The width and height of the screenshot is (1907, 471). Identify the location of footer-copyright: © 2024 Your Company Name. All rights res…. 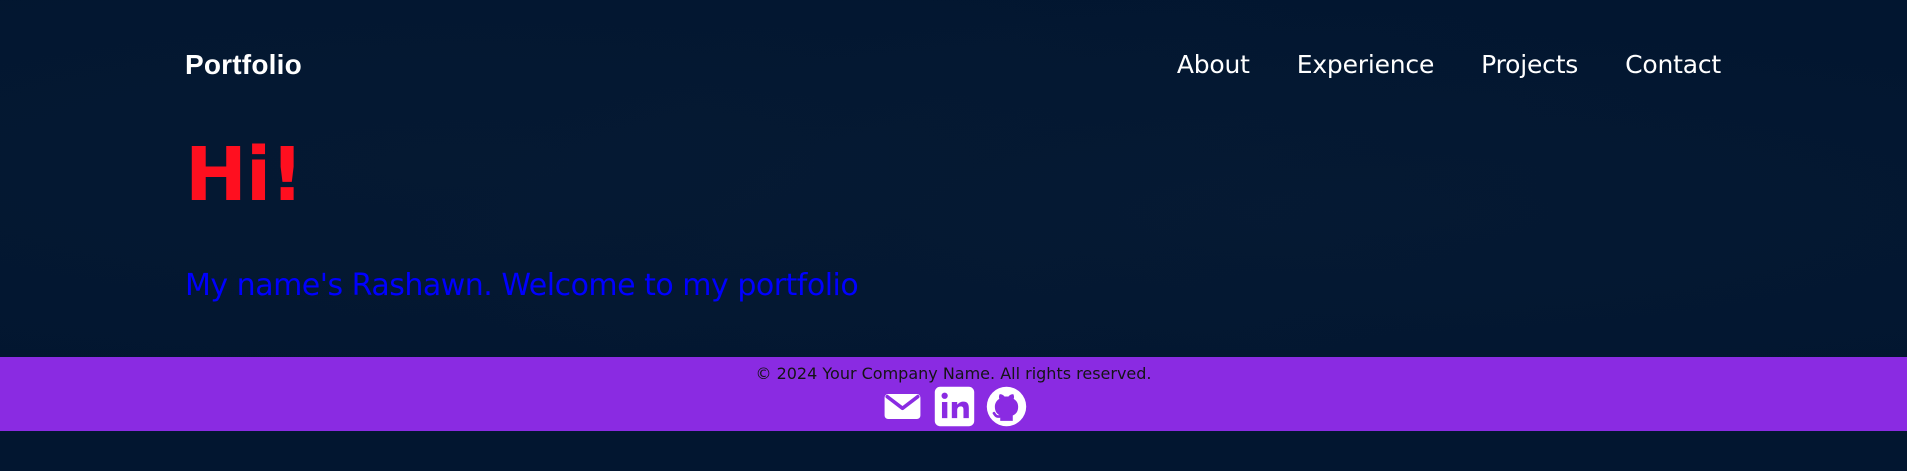
(953, 373).